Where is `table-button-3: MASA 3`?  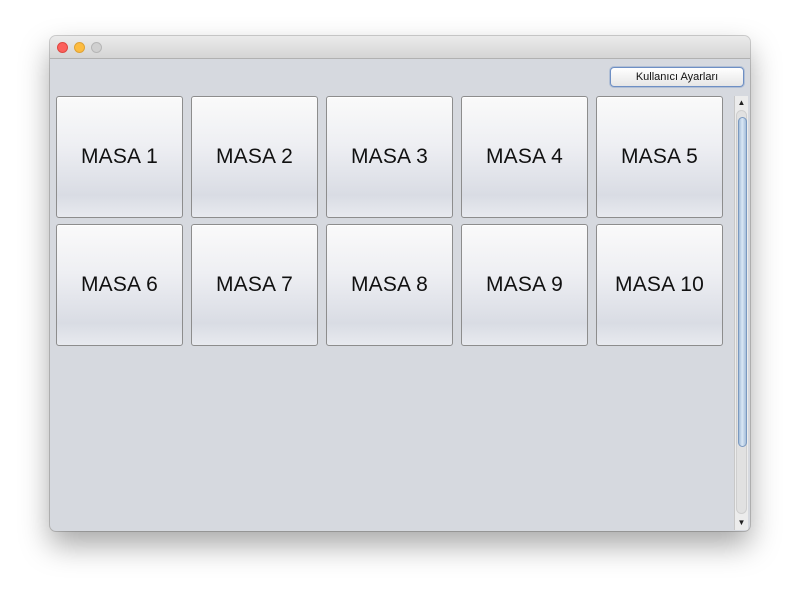
table-button-3: MASA 3 is located at coordinates (389, 157).